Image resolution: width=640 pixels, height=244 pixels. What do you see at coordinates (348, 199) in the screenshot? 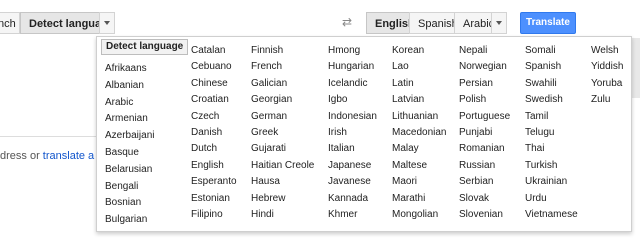
I see `language-option: Kannada` at bounding box center [348, 199].